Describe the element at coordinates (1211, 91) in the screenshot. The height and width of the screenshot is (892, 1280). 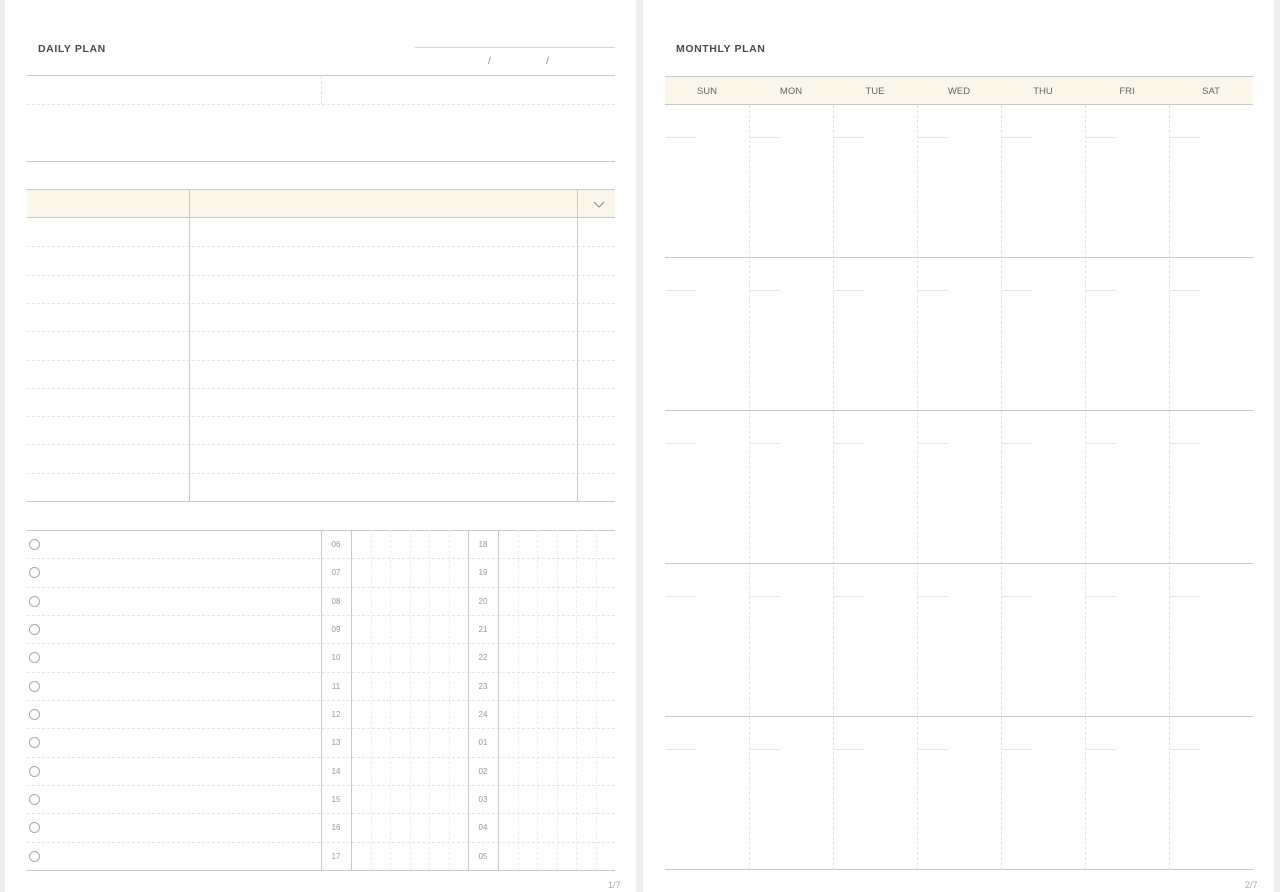
I see `weekday-label-sat: SAT` at that location.